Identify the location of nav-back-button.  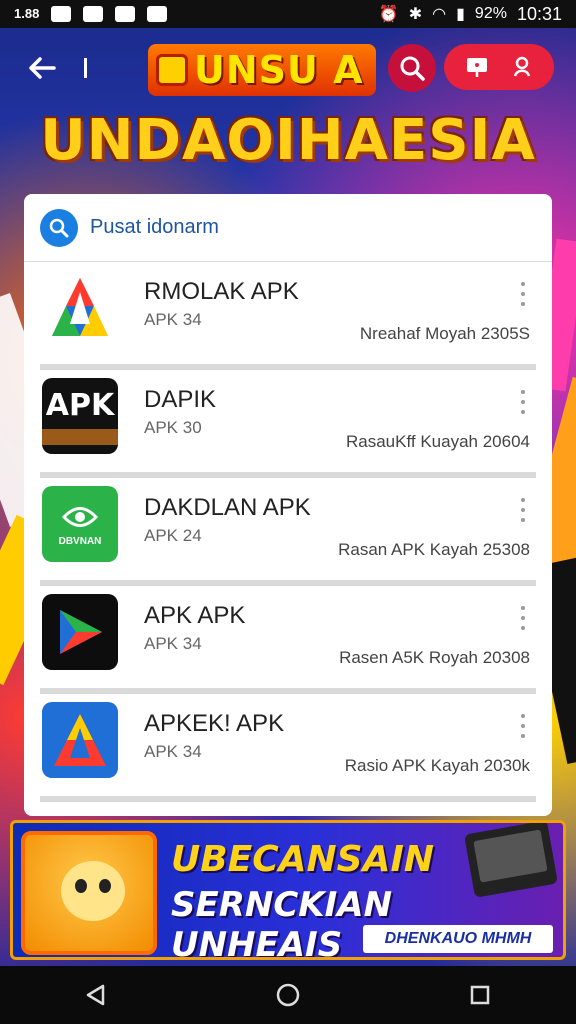
(96, 995).